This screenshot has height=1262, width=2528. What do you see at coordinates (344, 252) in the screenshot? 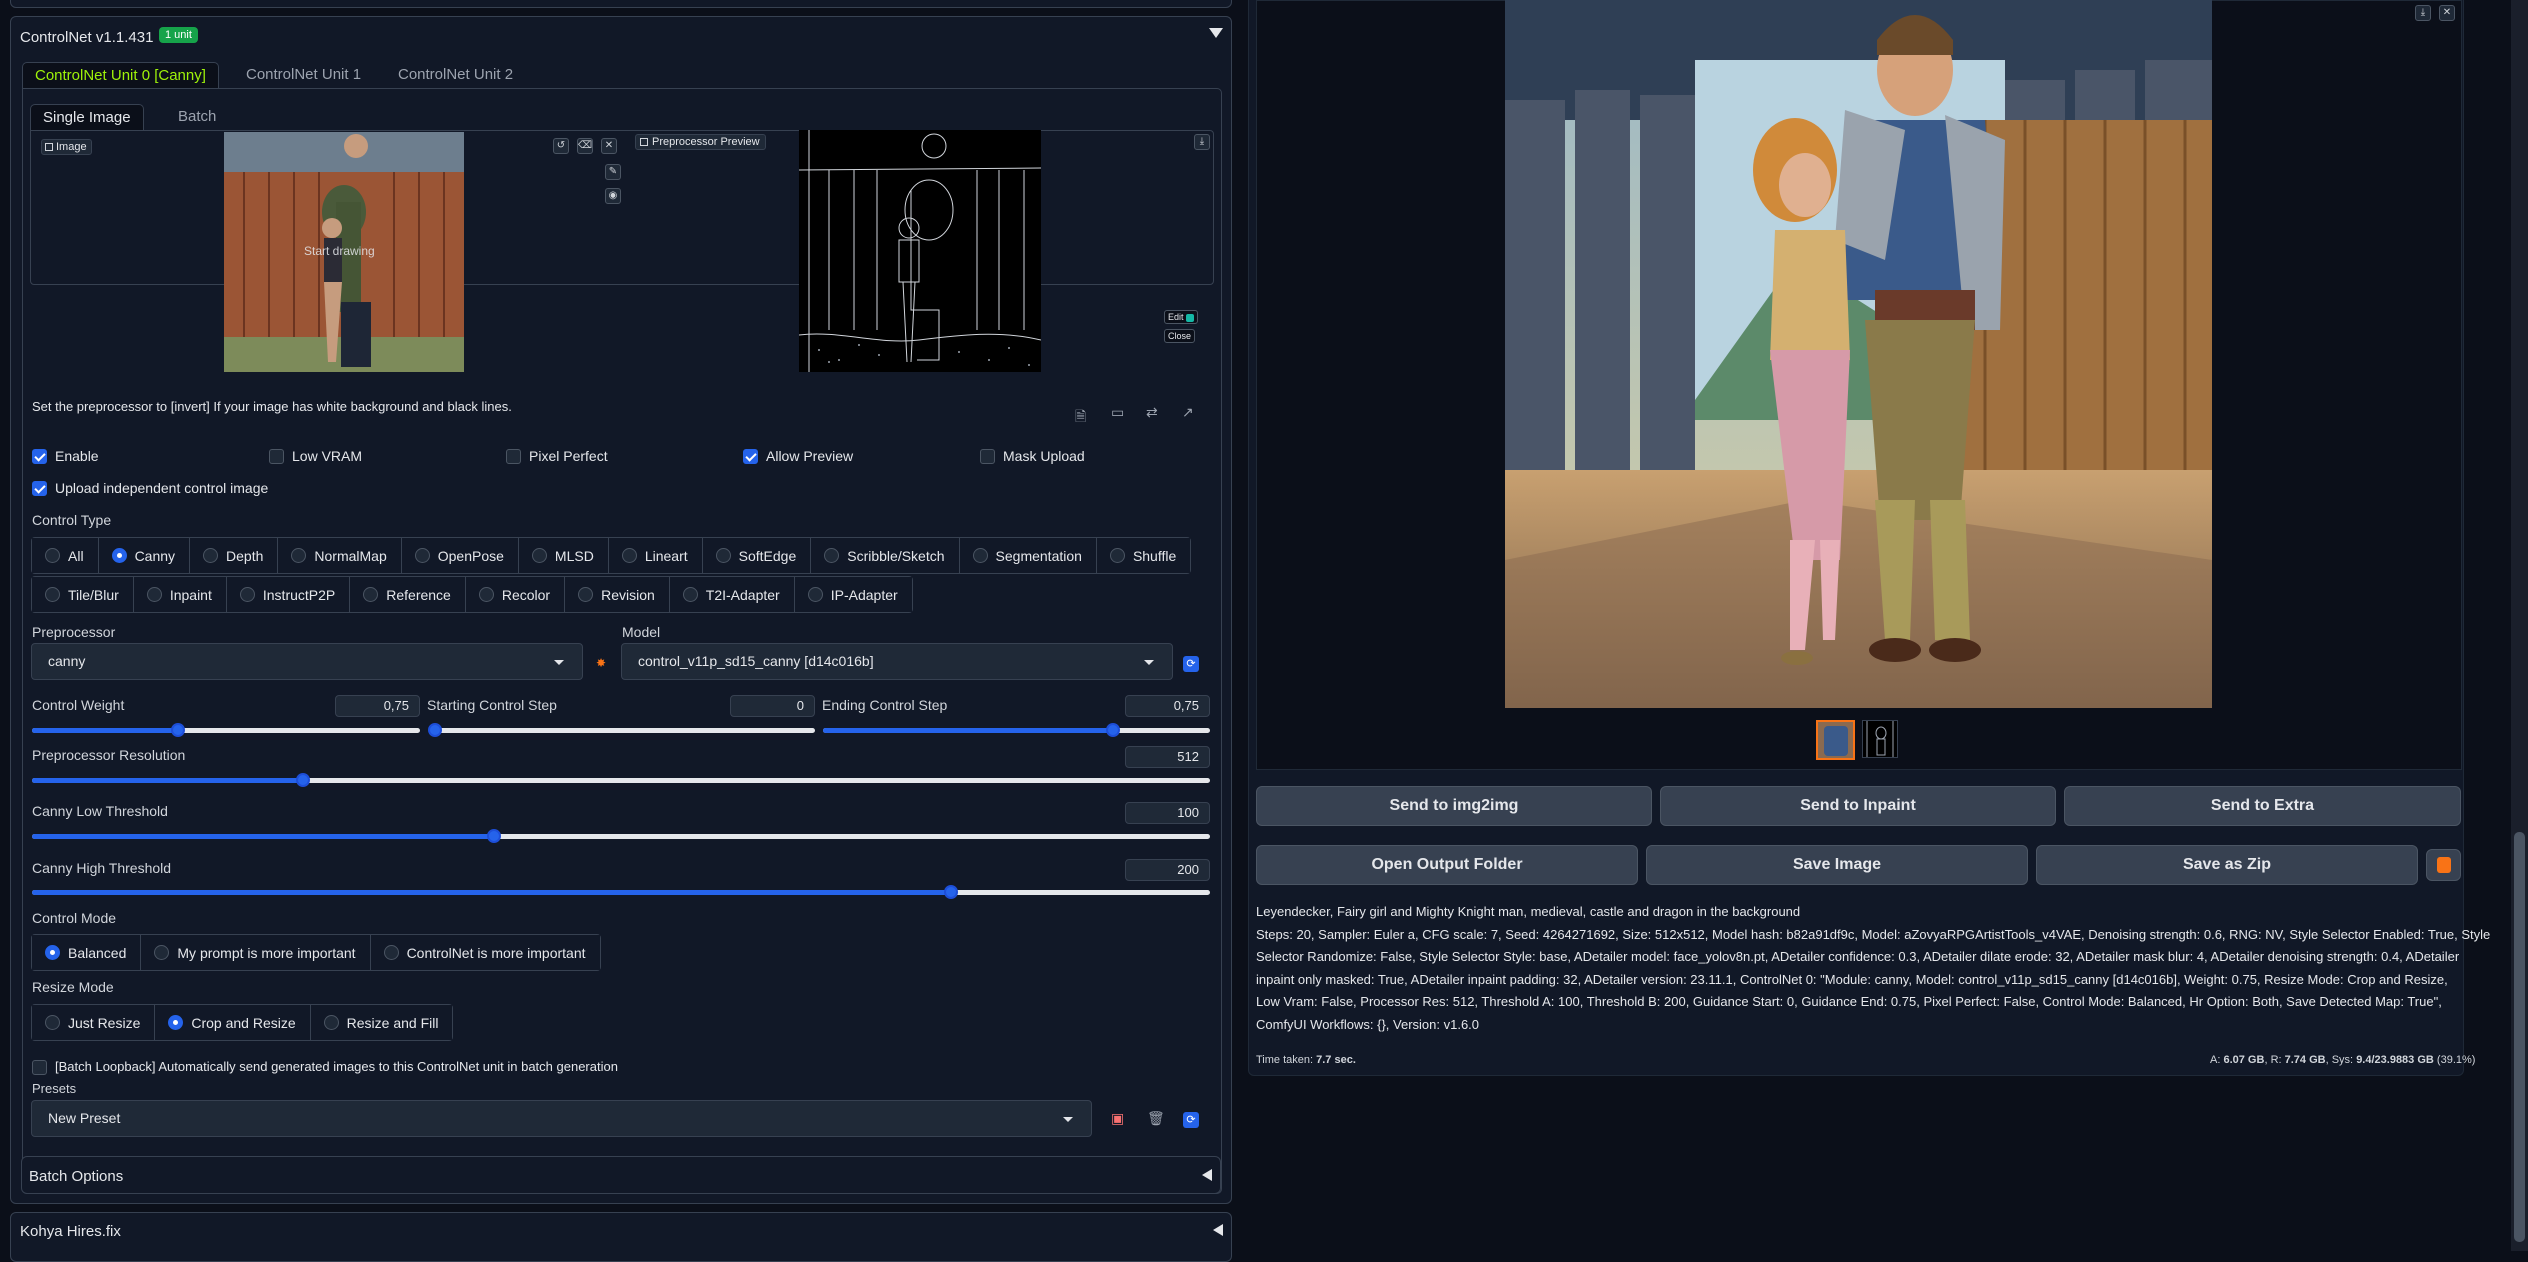
I see `input-image-canvas: Start drawing` at bounding box center [344, 252].